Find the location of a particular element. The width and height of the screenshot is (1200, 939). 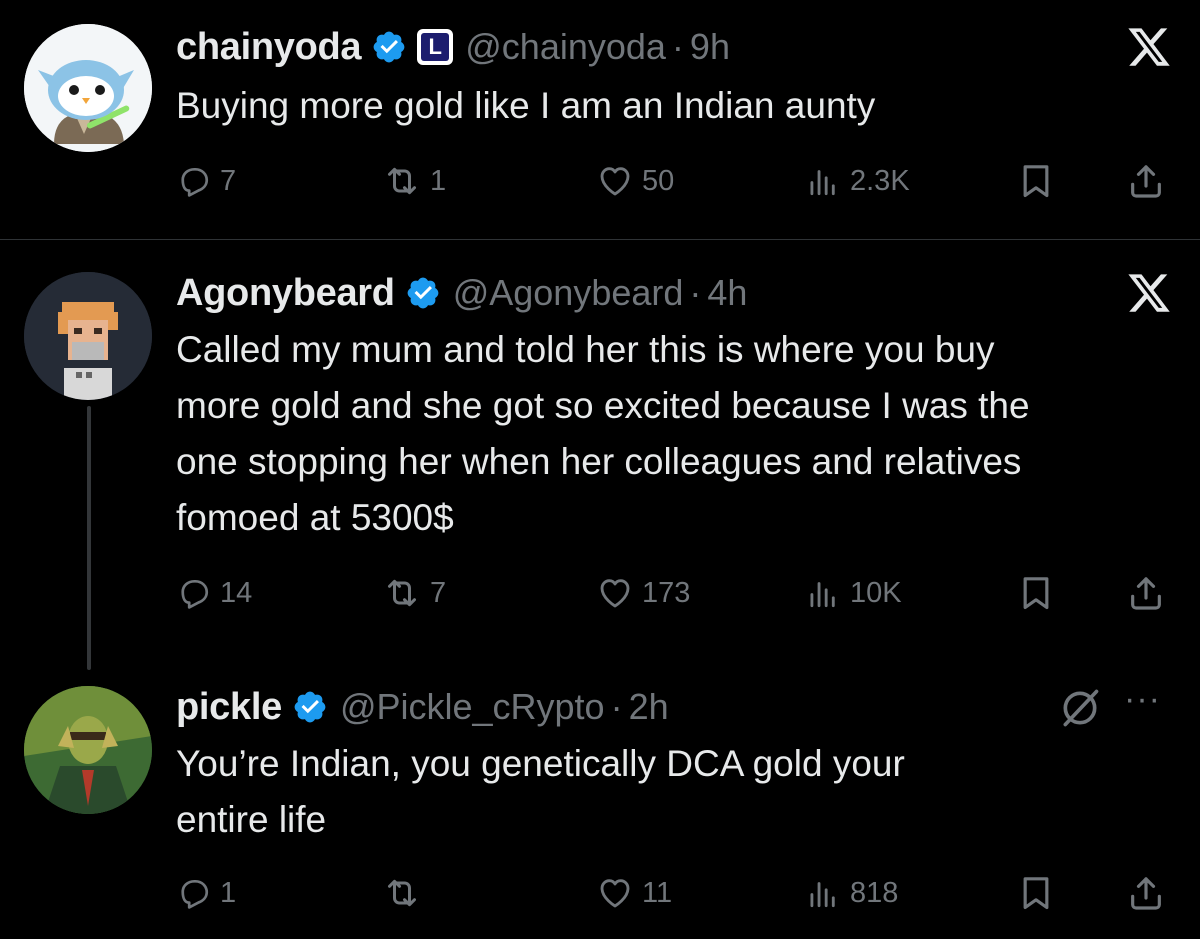

tweet-text-line: fomoed at 5300$ is located at coordinates (315, 517).